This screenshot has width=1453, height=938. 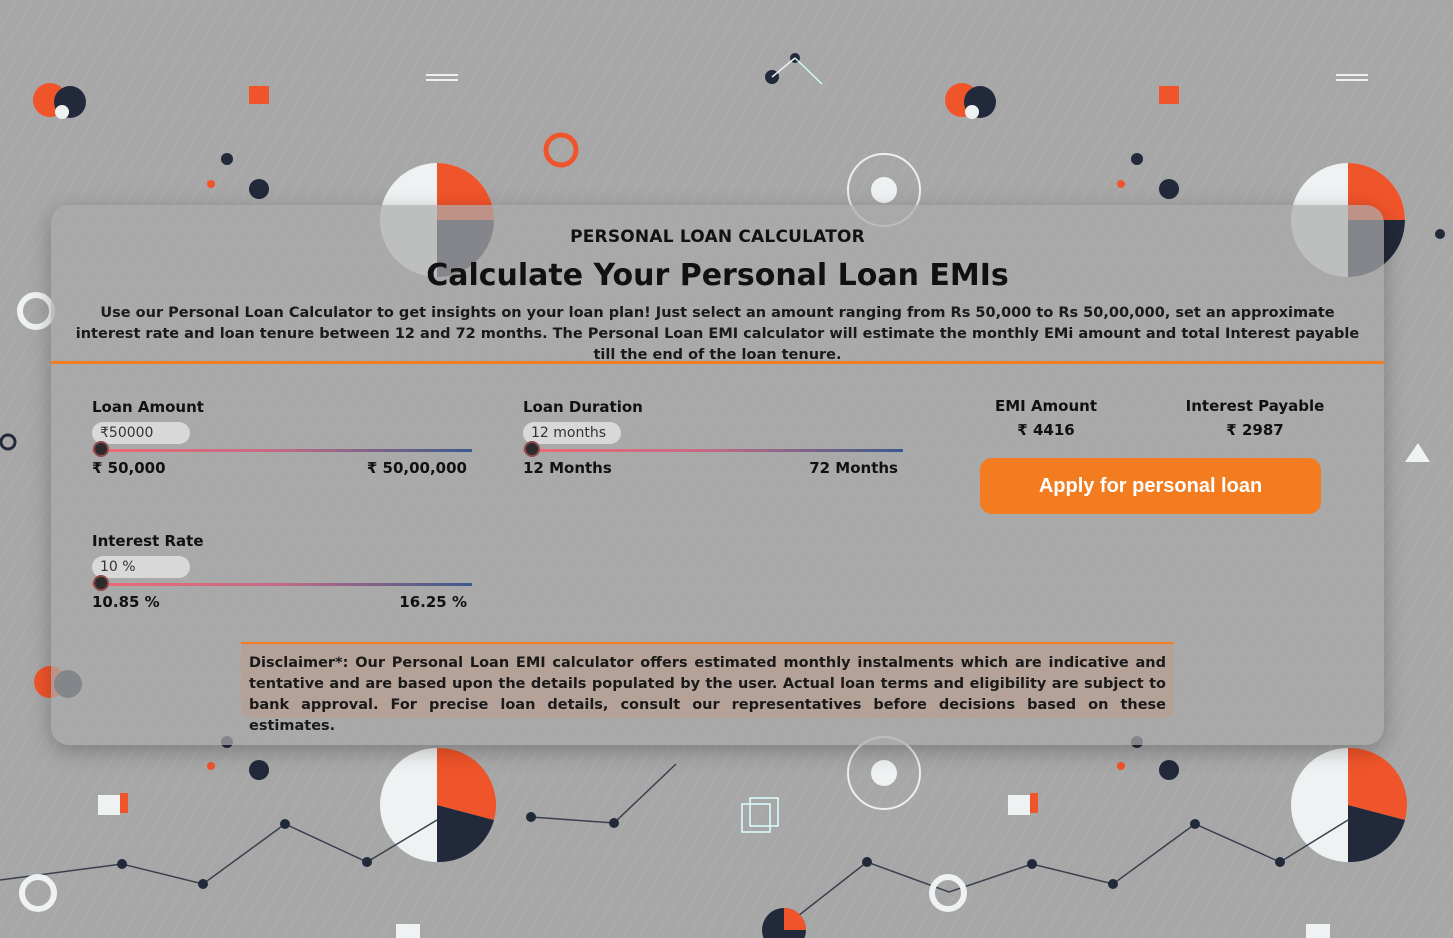 I want to click on loan-duration-input, so click(x=572, y=433).